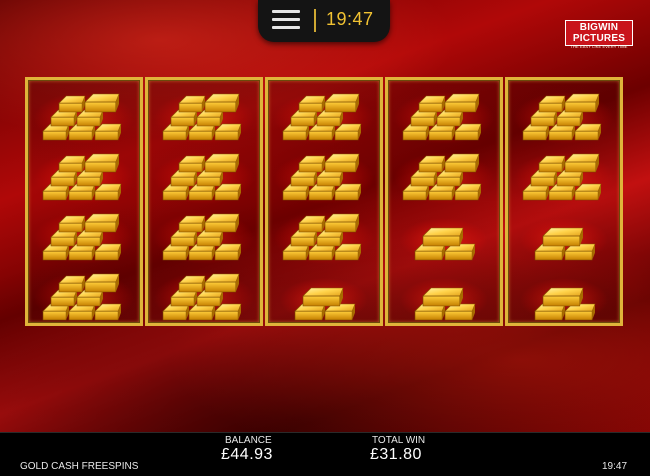 This screenshot has width=650, height=476. Describe the element at coordinates (79, 466) in the screenshot. I see `game-name: GOLD CASH FREESPINS` at that location.